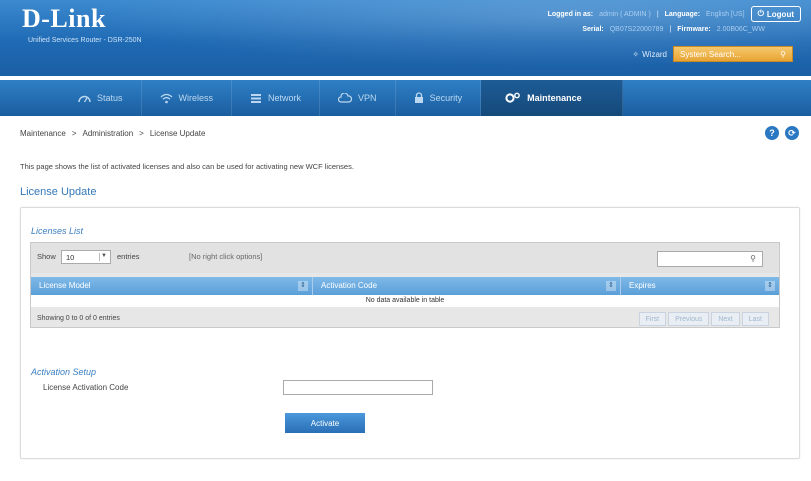 Image resolution: width=811 pixels, height=481 pixels. I want to click on column-header-license-model: License Model ⇕, so click(172, 286).